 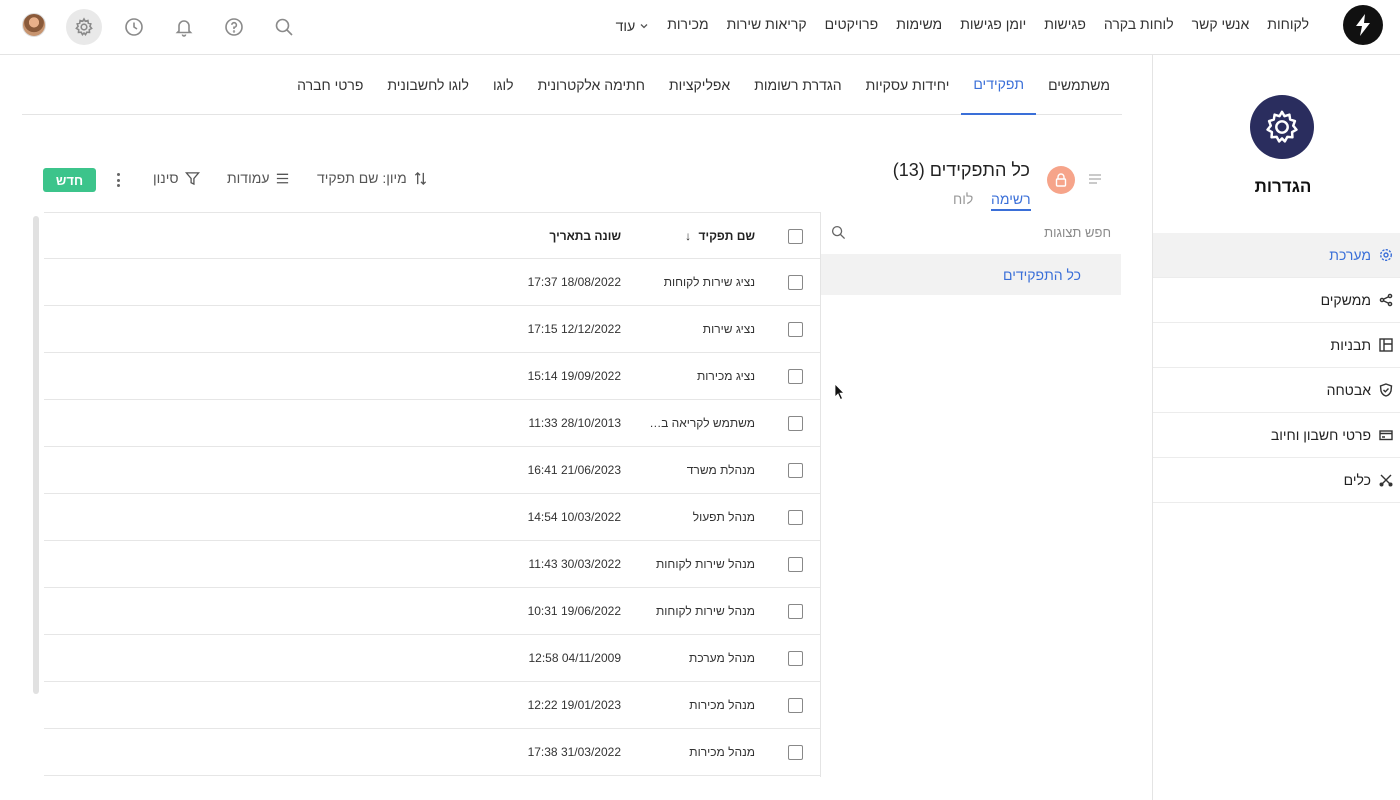 What do you see at coordinates (999, 85) in the screenshot?
I see `tab-roles: תפקידים` at bounding box center [999, 85].